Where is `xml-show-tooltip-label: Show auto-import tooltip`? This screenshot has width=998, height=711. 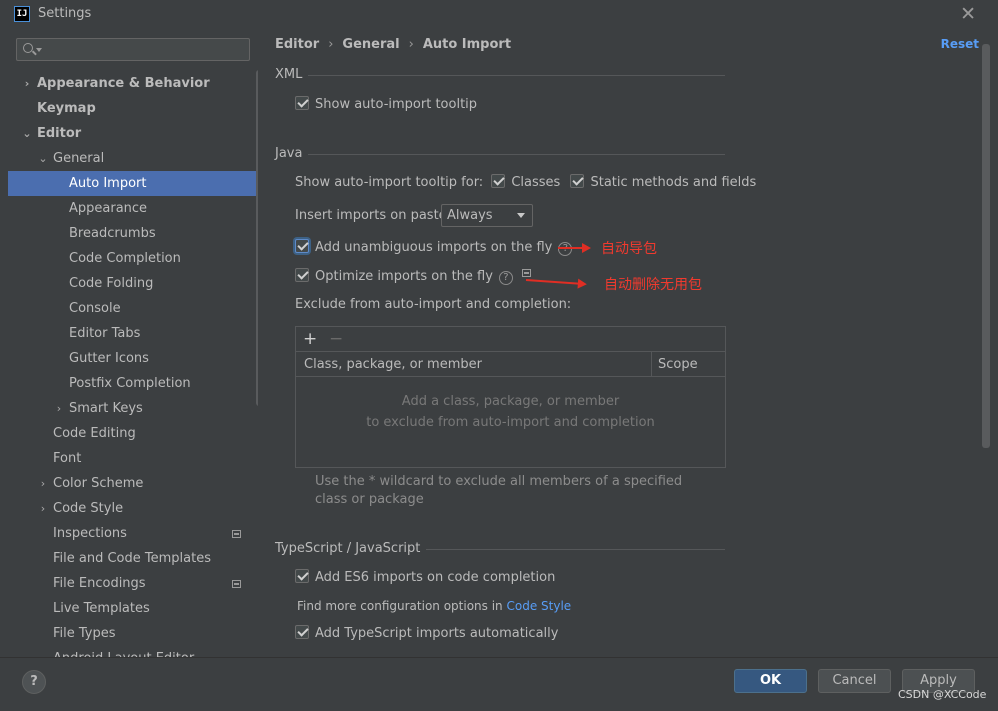 xml-show-tooltip-label: Show auto-import tooltip is located at coordinates (396, 104).